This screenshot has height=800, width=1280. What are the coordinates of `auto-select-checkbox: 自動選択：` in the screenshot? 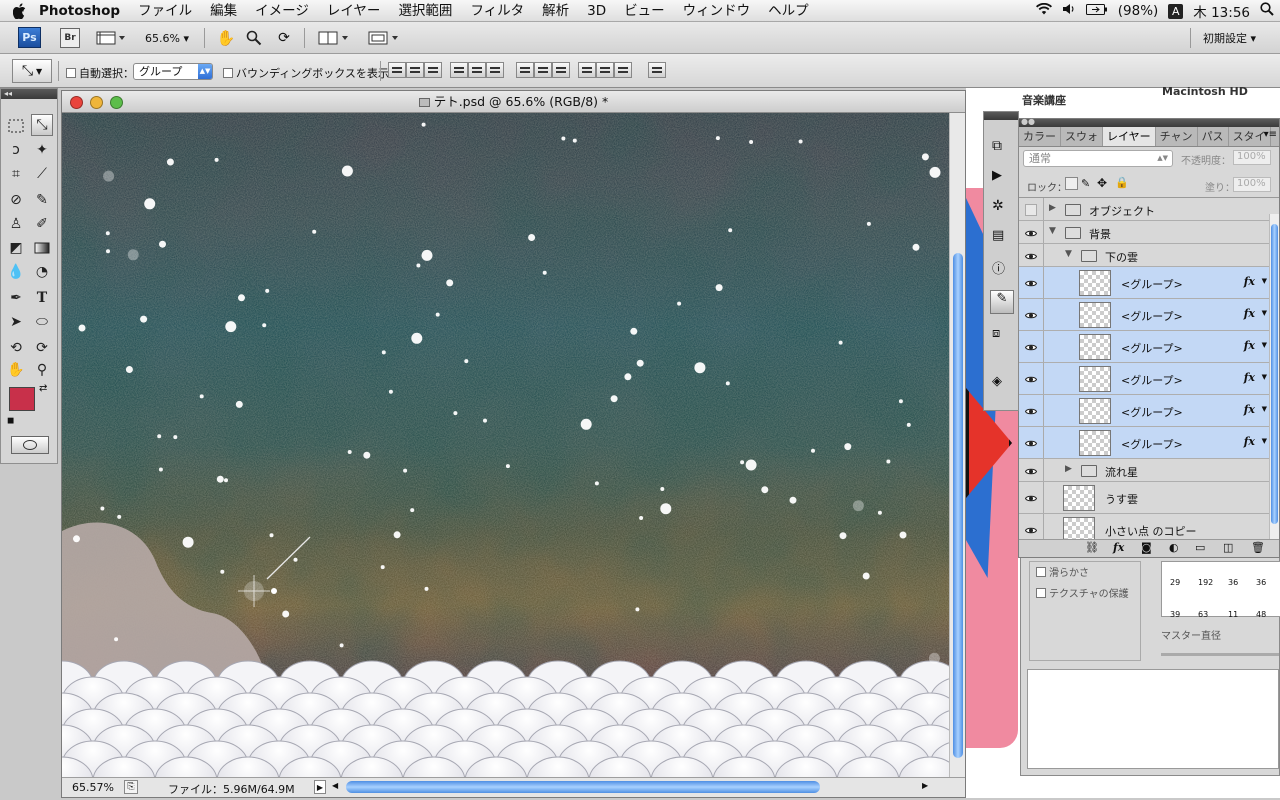 It's located at (100, 73).